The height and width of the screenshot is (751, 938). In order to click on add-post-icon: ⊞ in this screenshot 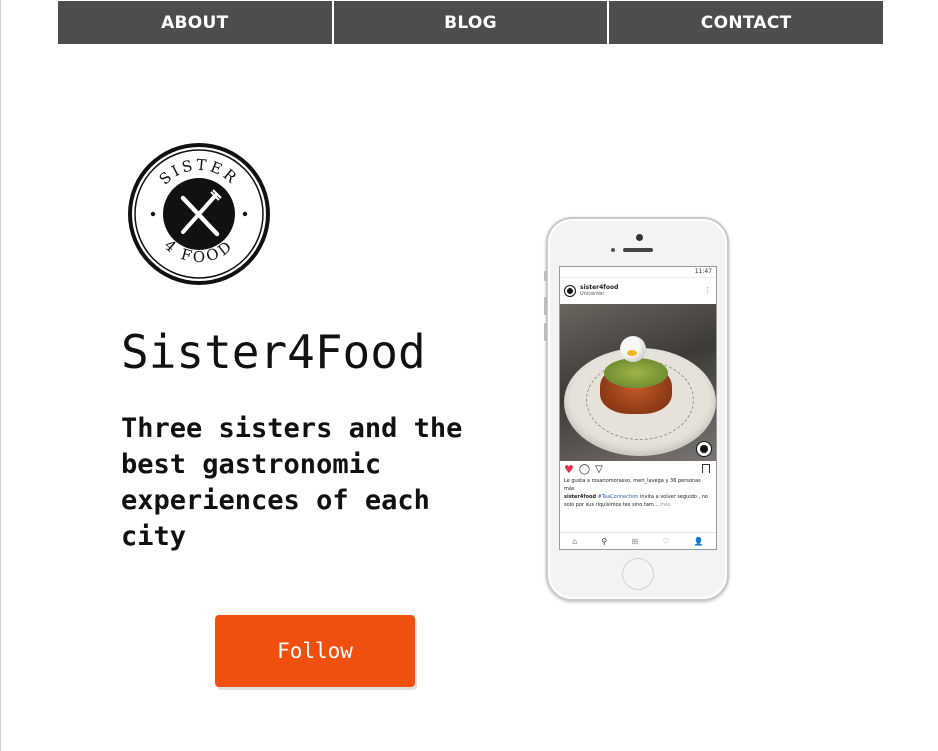, I will do `click(635, 541)`.